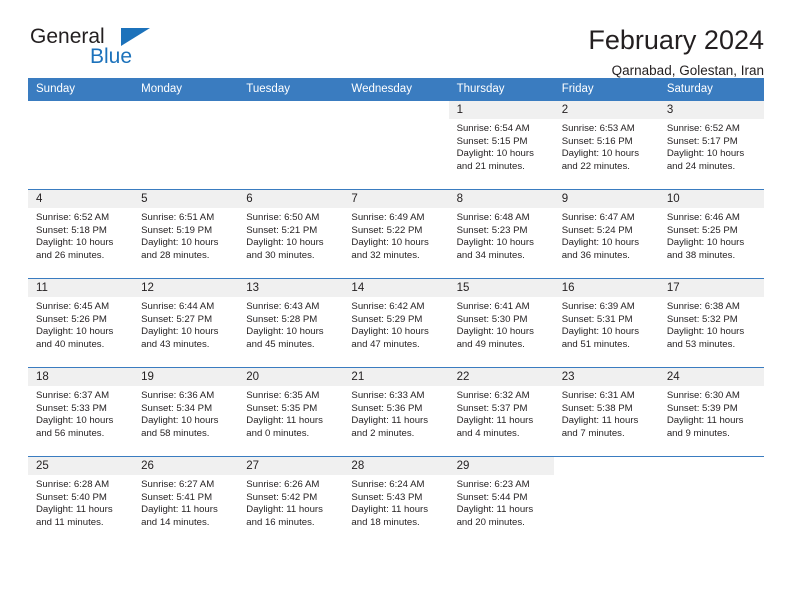 This screenshot has width=792, height=612. Describe the element at coordinates (387, 408) in the screenshot. I see `sunset-text: Sunset: 5:36 PM` at that location.